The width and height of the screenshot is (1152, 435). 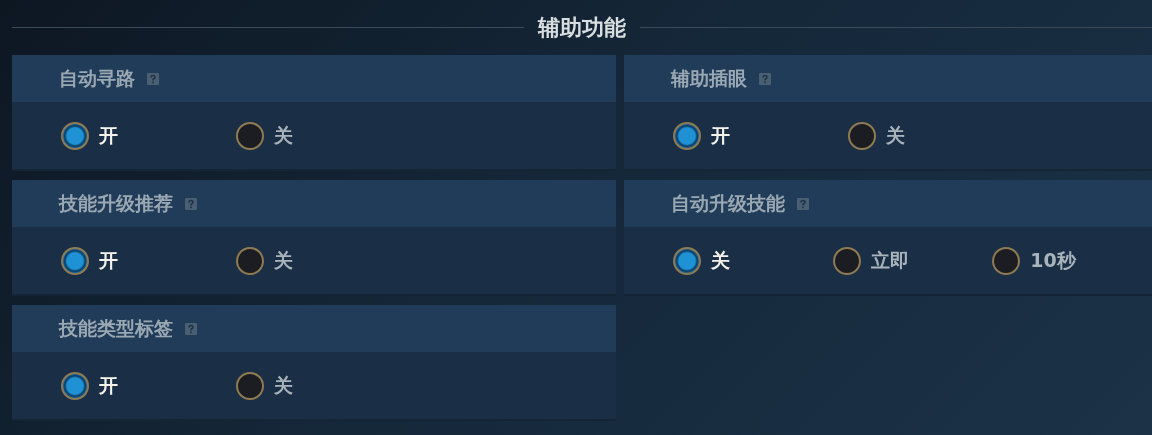 I want to click on setting-label: 技能升级推荐, so click(x=116, y=204).